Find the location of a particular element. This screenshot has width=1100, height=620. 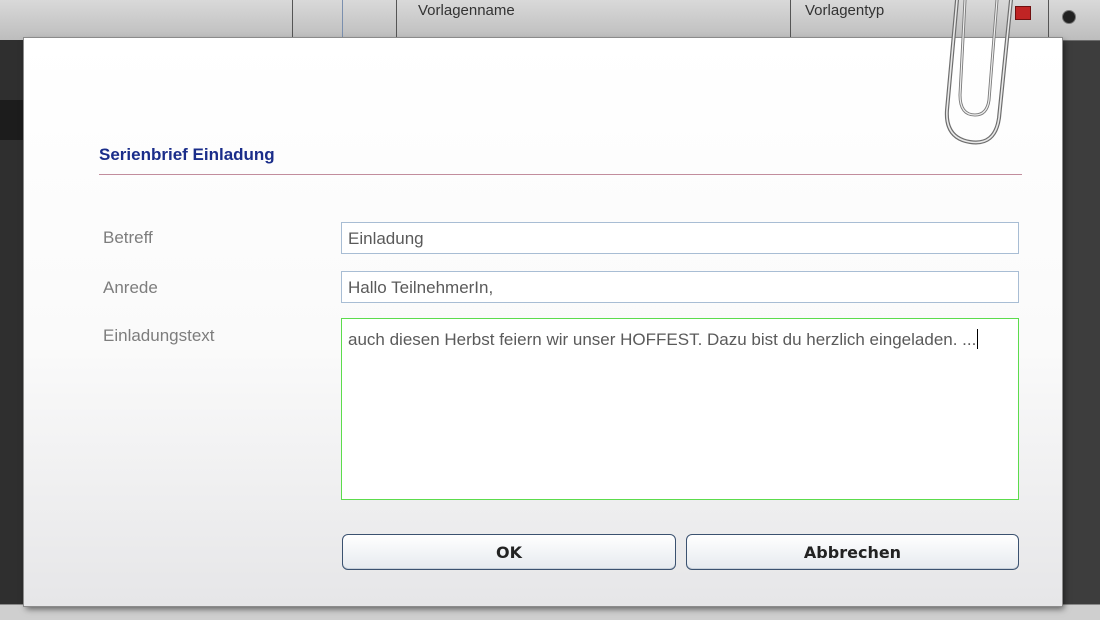

background-sidebar is located at coordinates (13, 329).